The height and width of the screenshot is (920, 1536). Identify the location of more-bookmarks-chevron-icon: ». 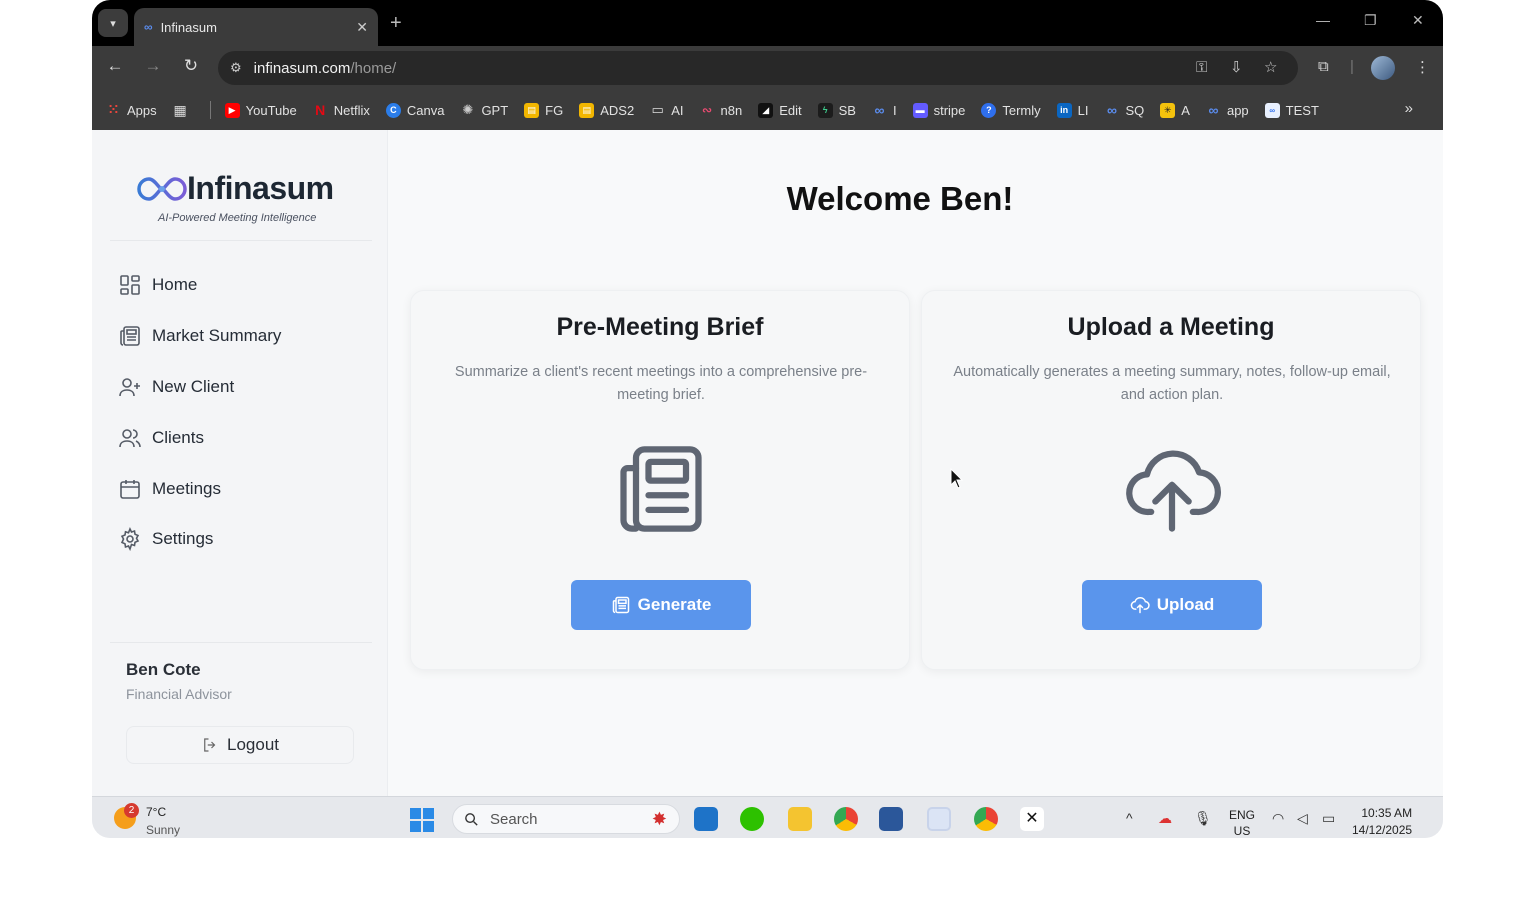
(1409, 108).